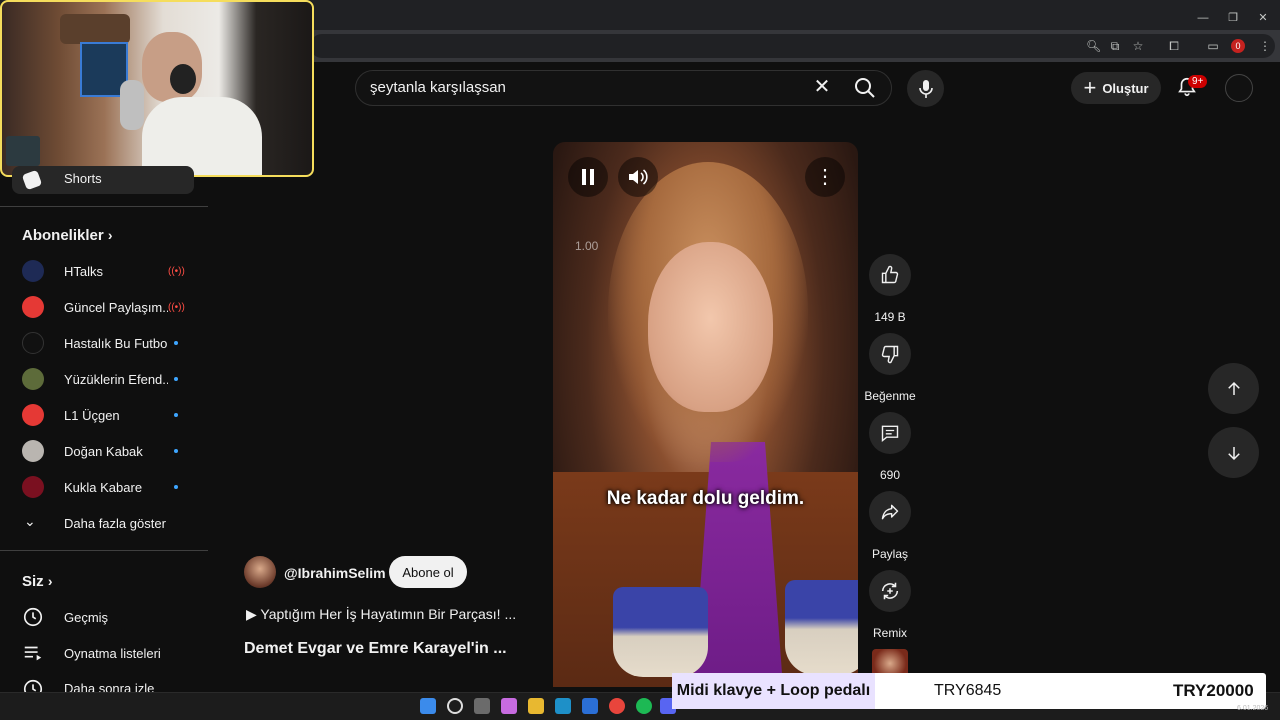 The image size is (1280, 720). What do you see at coordinates (104, 307) in the screenshot?
I see `sidebar-item-guncel-paylasim: Güncel Paylaşım... ((•))` at bounding box center [104, 307].